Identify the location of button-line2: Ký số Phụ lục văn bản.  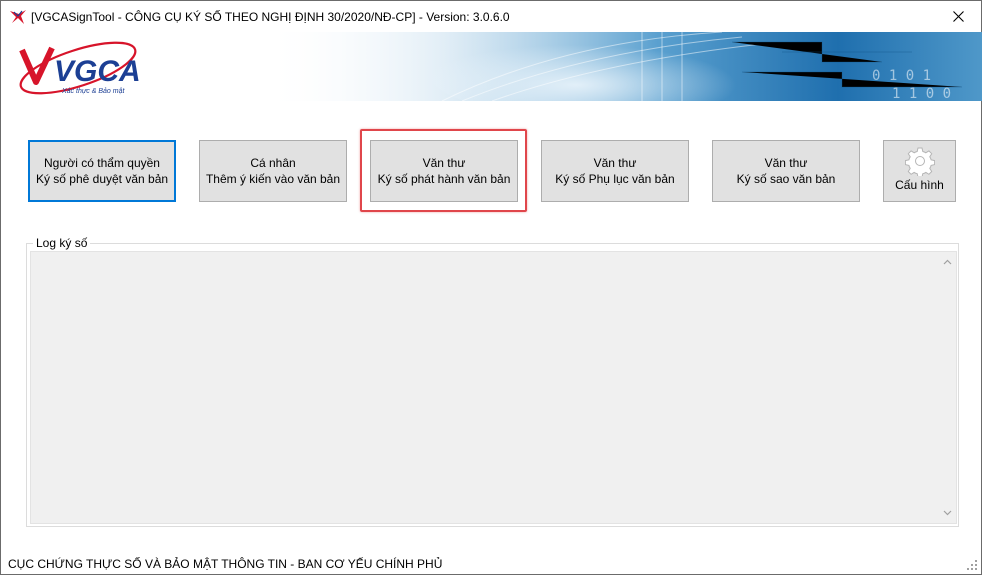
(615, 179).